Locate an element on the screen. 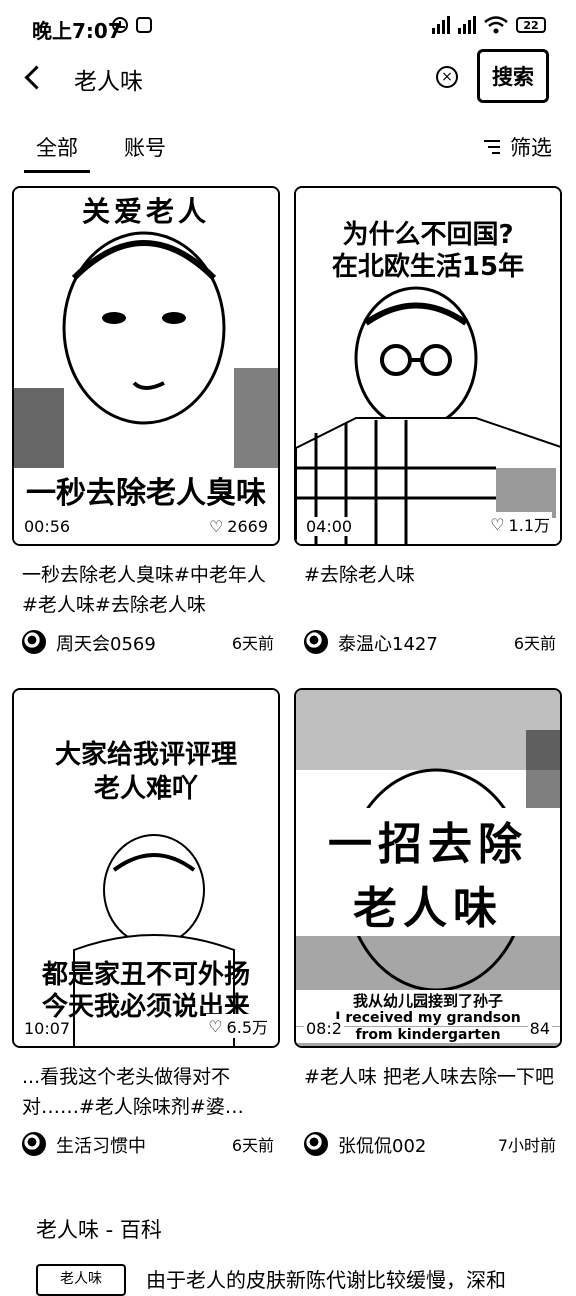  video-meta: 生活习惯中 6天前 is located at coordinates (148, 1145).